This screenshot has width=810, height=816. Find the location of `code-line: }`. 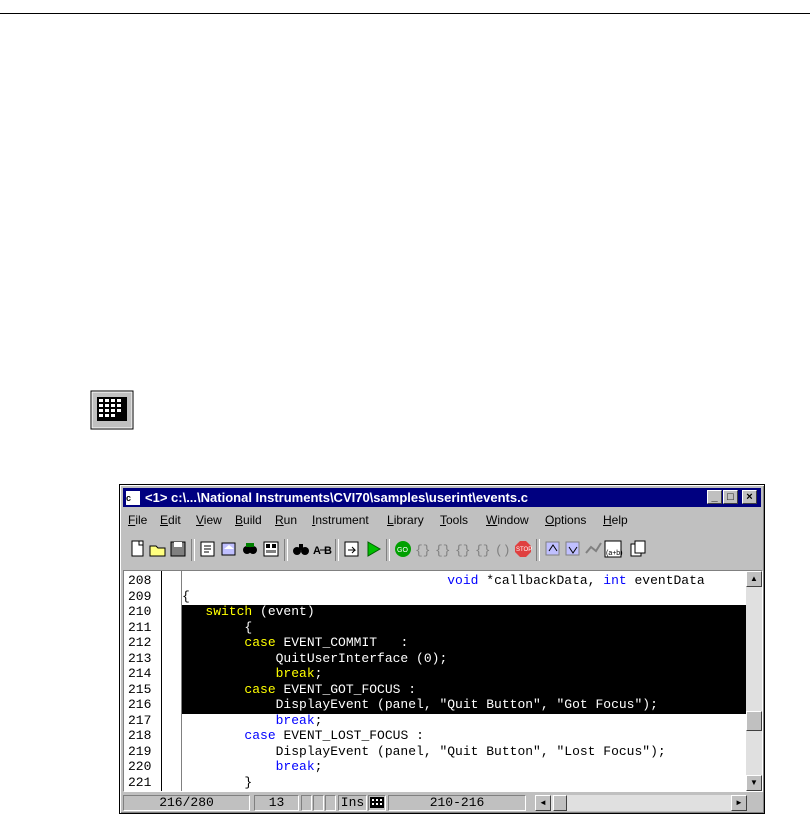

code-line: } is located at coordinates (464, 782).